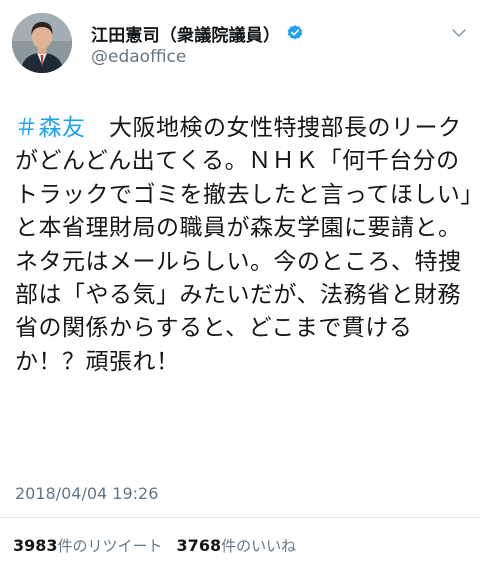  I want to click on avatar-image, so click(42, 43).